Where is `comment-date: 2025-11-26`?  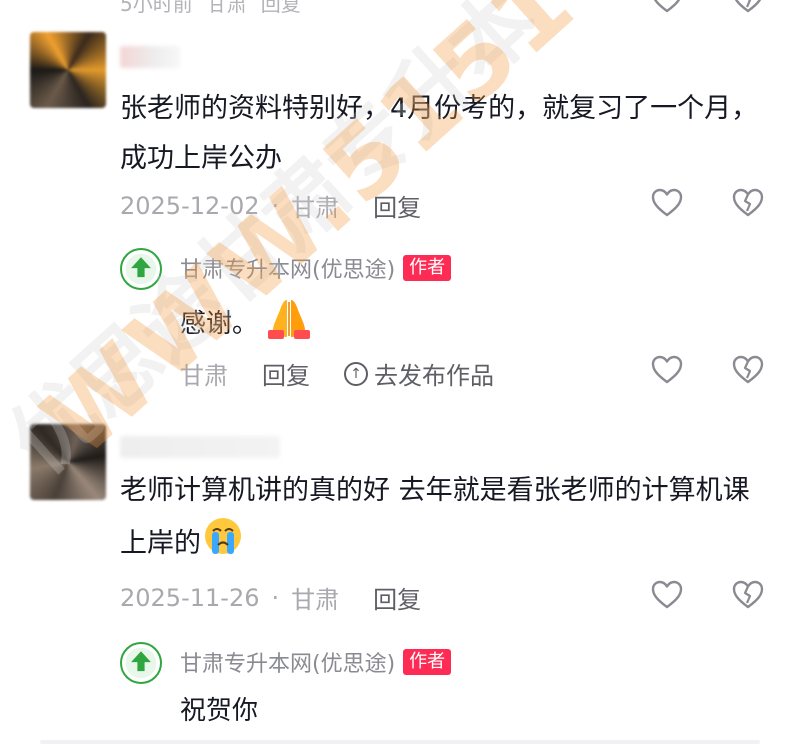 comment-date: 2025-11-26 is located at coordinates (190, 597).